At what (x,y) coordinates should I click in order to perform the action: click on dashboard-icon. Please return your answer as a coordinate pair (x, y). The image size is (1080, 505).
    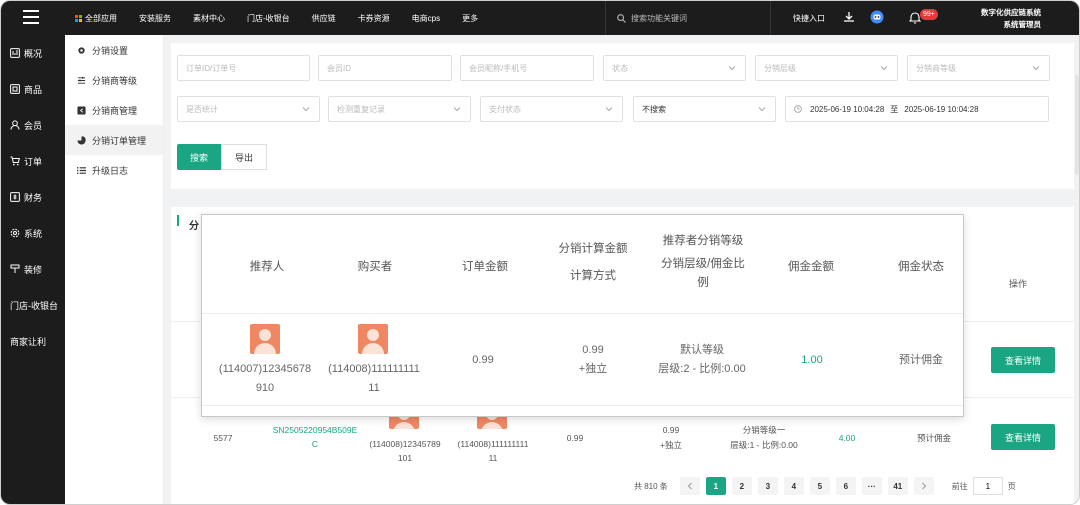
    Looking at the image, I should click on (15, 53).